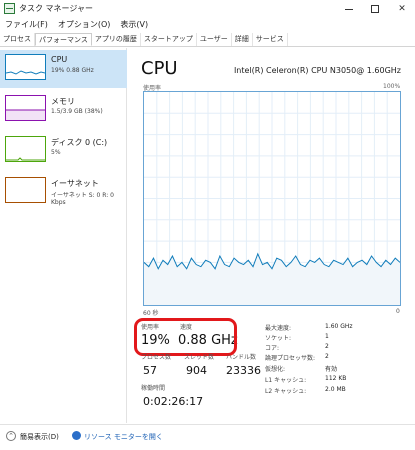 The height and width of the screenshot is (450, 415). What do you see at coordinates (290, 358) in the screenshot?
I see `spec-label: 論理プロセッサ数:` at bounding box center [290, 358].